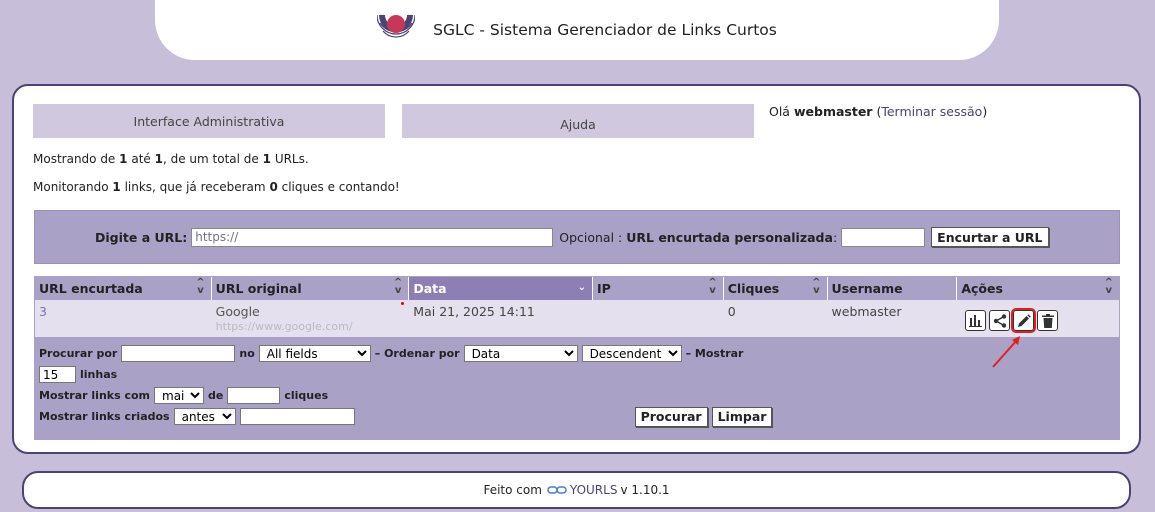 This screenshot has height=512, width=1155. I want to click on showing-total: 1, so click(266, 159).